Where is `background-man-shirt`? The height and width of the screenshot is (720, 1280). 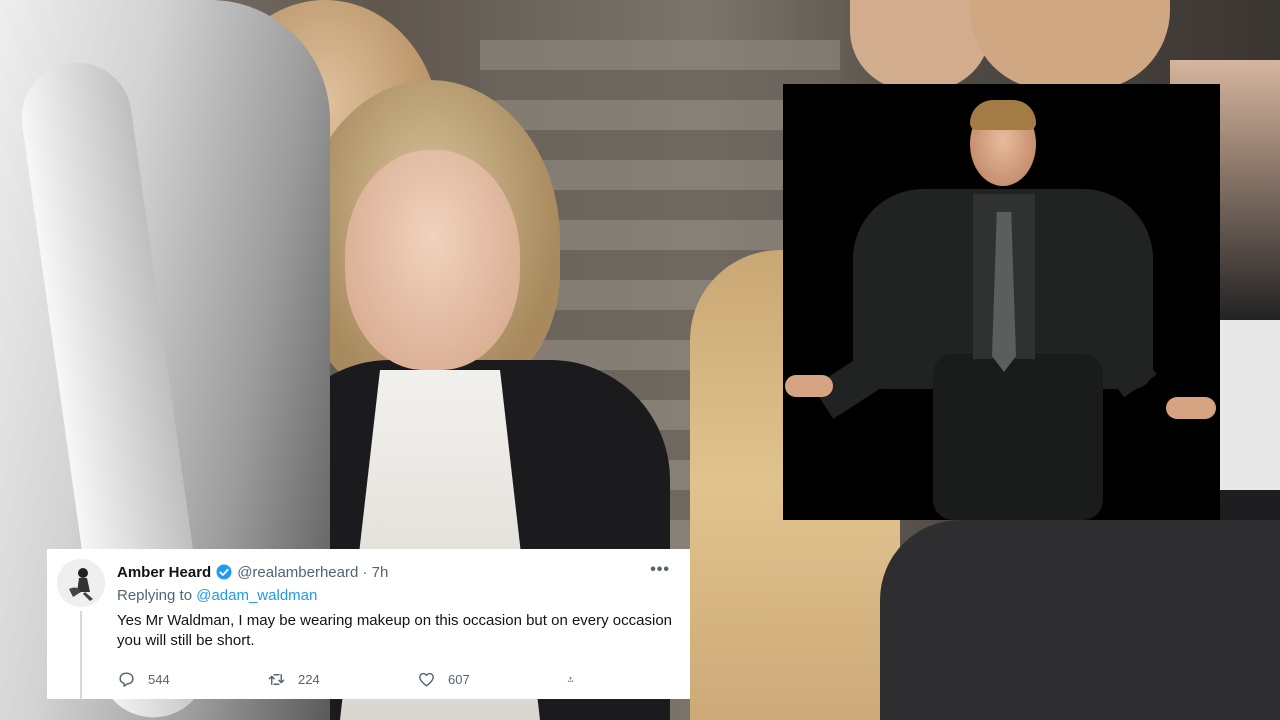 background-man-shirt is located at coordinates (1250, 405).